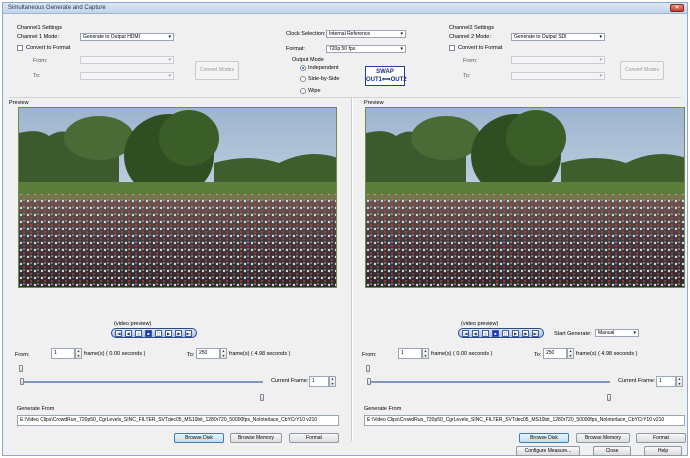 The image size is (690, 458). I want to click on channel1-range-thumb, so click(21, 368).